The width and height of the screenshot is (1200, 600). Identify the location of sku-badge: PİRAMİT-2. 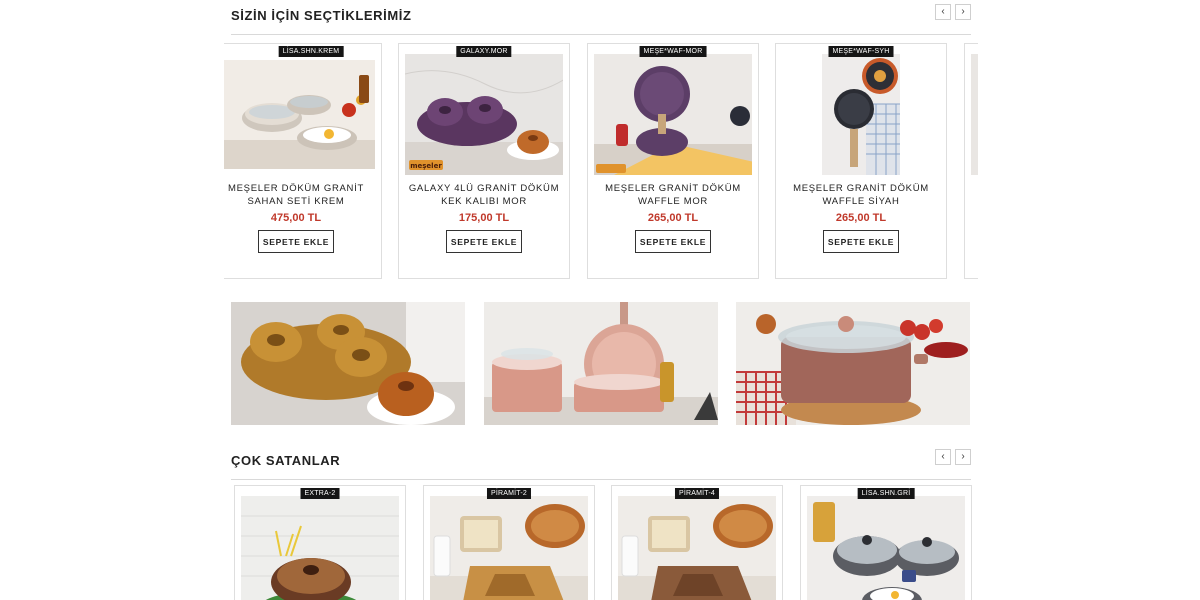
(509, 493).